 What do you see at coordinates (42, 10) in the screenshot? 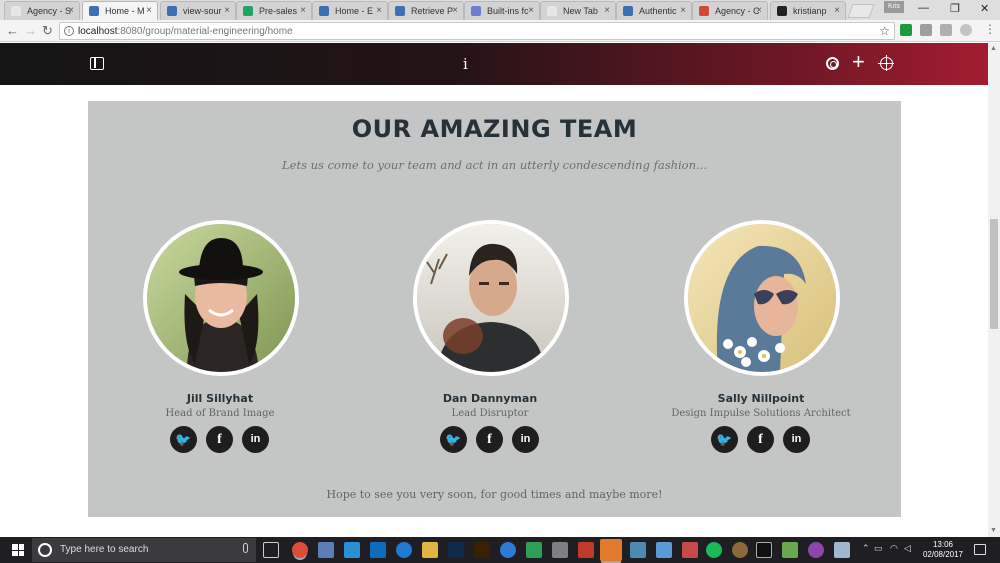
I see `browser-tab: Agency - S ×` at bounding box center [42, 10].